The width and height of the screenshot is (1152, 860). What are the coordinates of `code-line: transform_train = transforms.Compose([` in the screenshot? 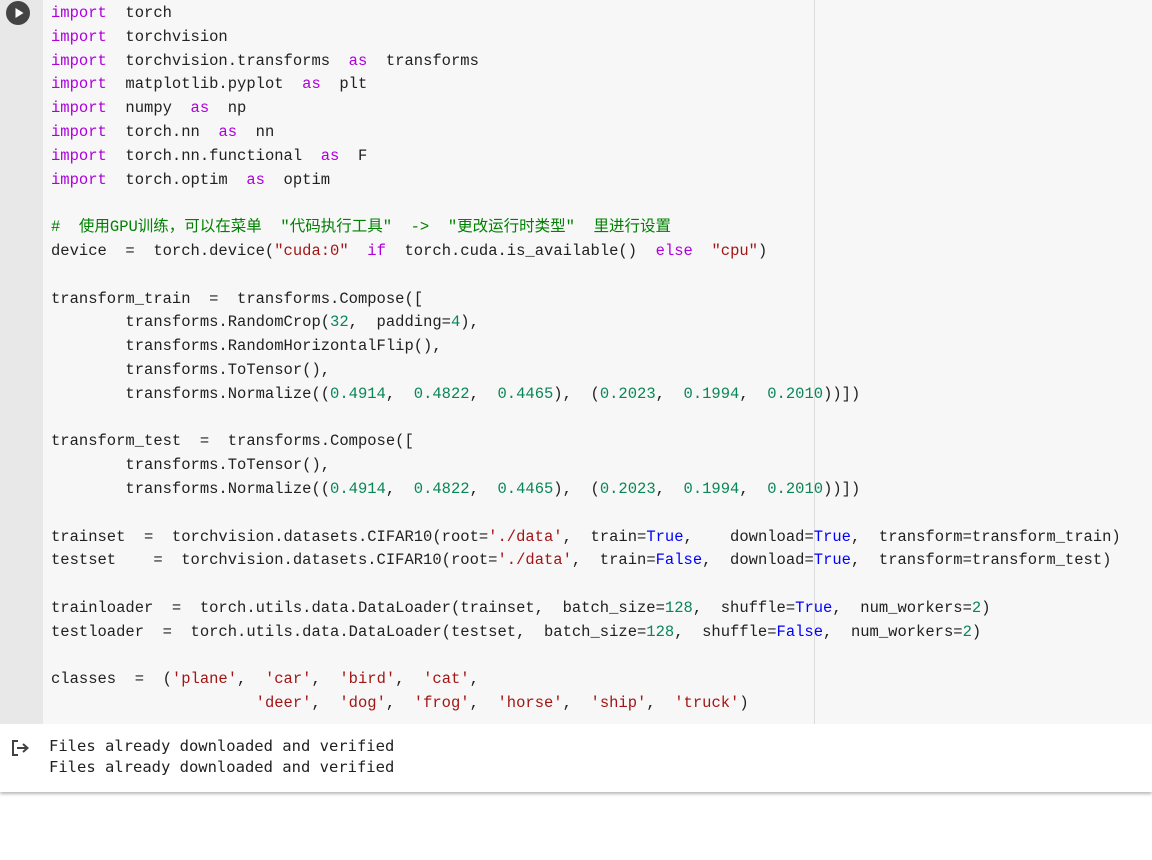 It's located at (237, 298).